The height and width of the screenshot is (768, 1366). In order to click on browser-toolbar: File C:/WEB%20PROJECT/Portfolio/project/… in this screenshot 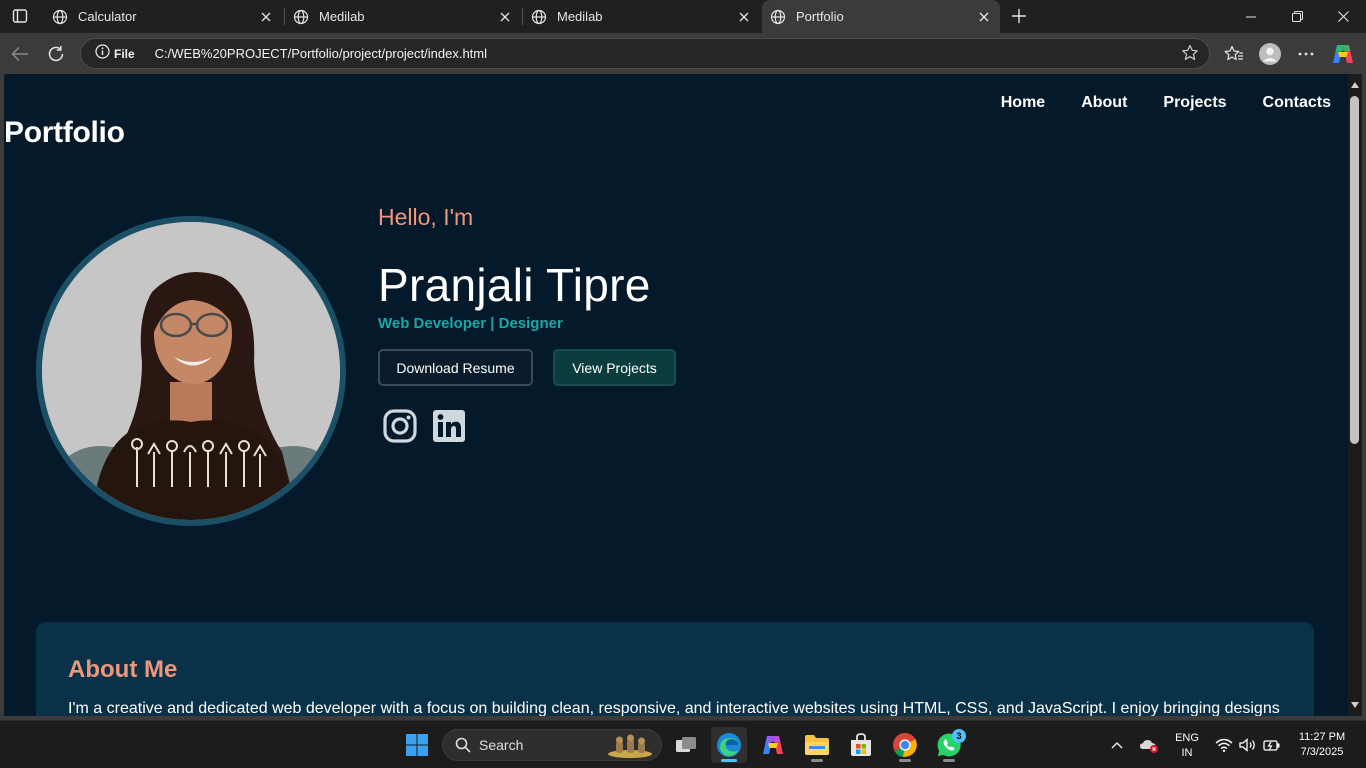, I will do `click(683, 53)`.